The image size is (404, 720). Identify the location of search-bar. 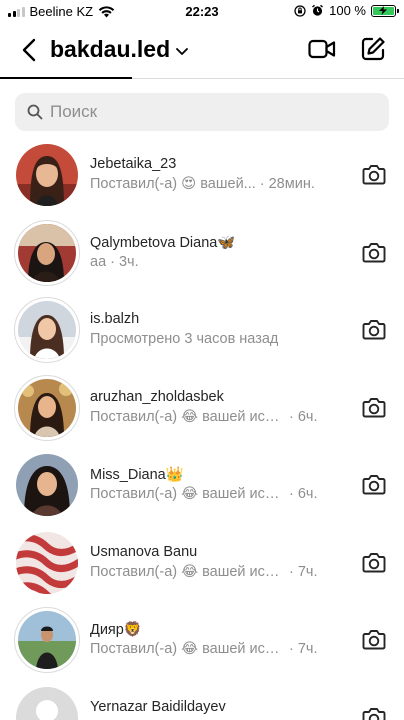
(202, 112).